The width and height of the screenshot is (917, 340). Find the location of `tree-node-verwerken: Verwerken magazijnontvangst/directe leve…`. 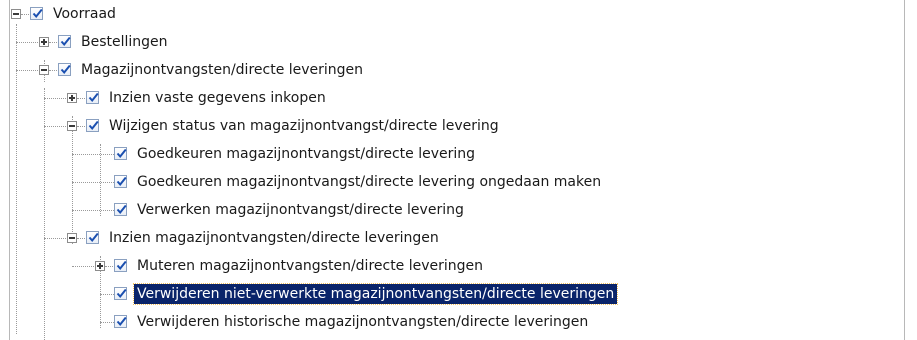

tree-node-verwerken: Verwerken magazijnontvangst/directe leve… is located at coordinates (457, 213).